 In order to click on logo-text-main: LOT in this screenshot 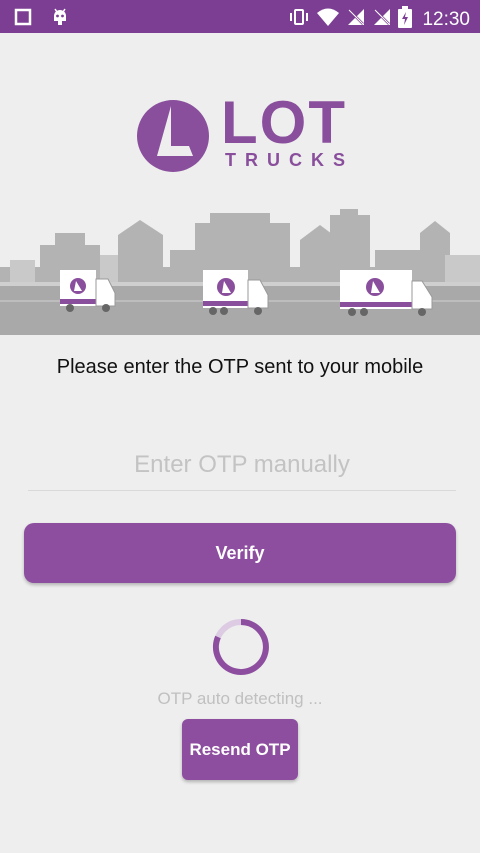, I will do `click(284, 122)`.